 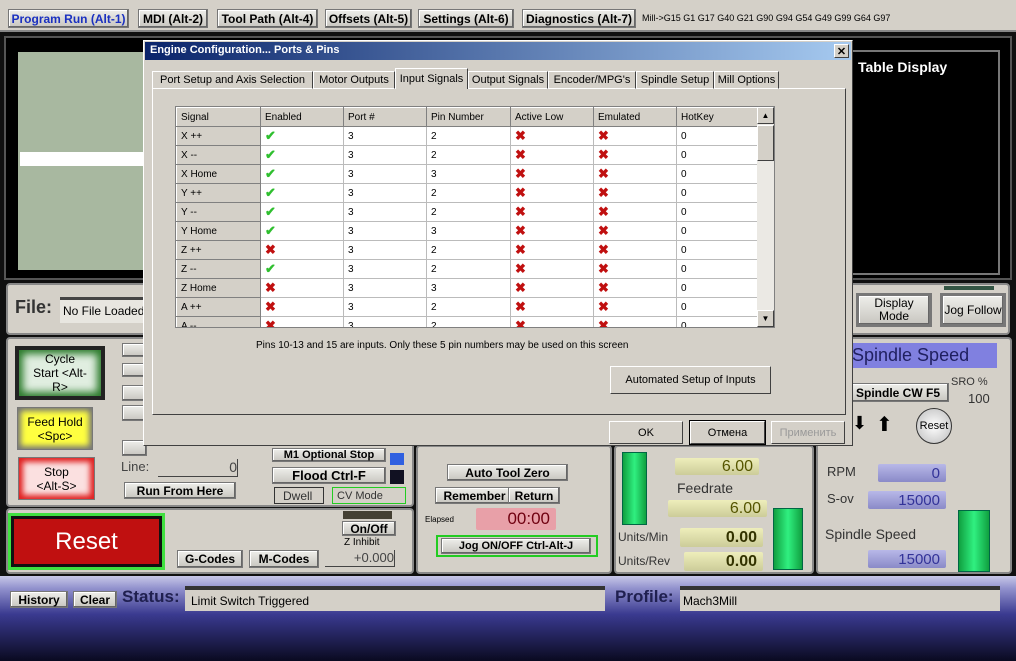 I want to click on cancel-button: Отмена, so click(x=727, y=432).